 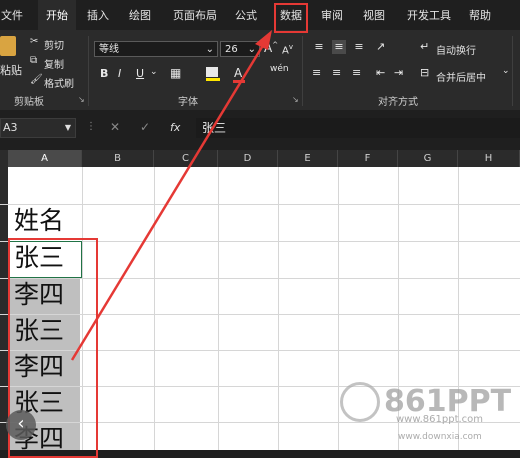 What do you see at coordinates (12, 15) in the screenshot?
I see `tab-file: 文件` at bounding box center [12, 15].